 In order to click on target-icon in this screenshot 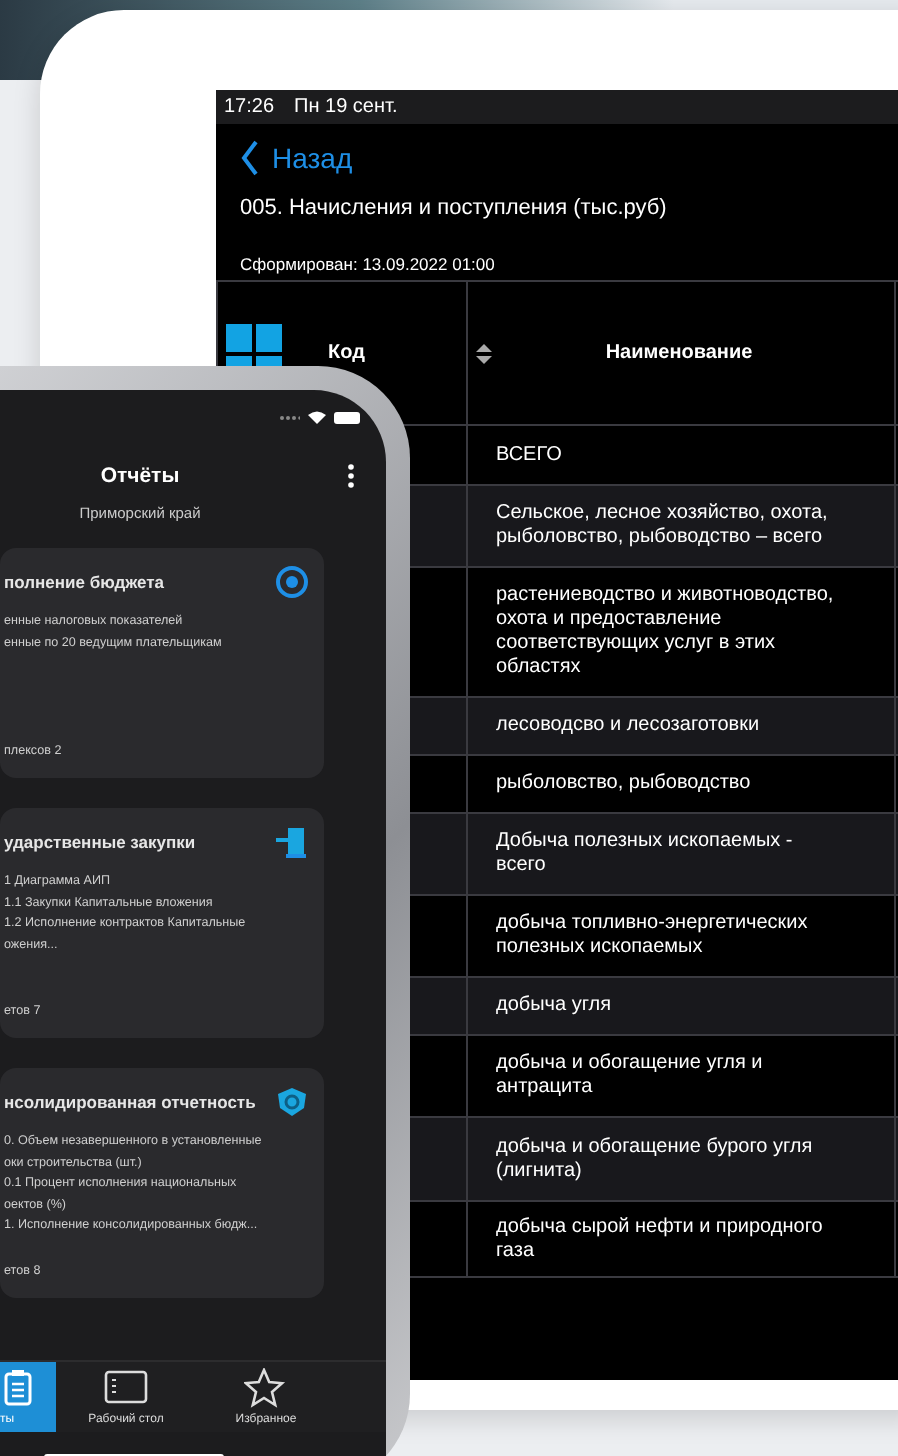, I will do `click(292, 582)`.